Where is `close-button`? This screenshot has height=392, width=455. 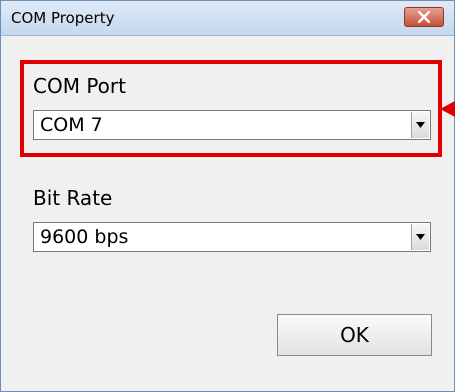 close-button is located at coordinates (424, 17).